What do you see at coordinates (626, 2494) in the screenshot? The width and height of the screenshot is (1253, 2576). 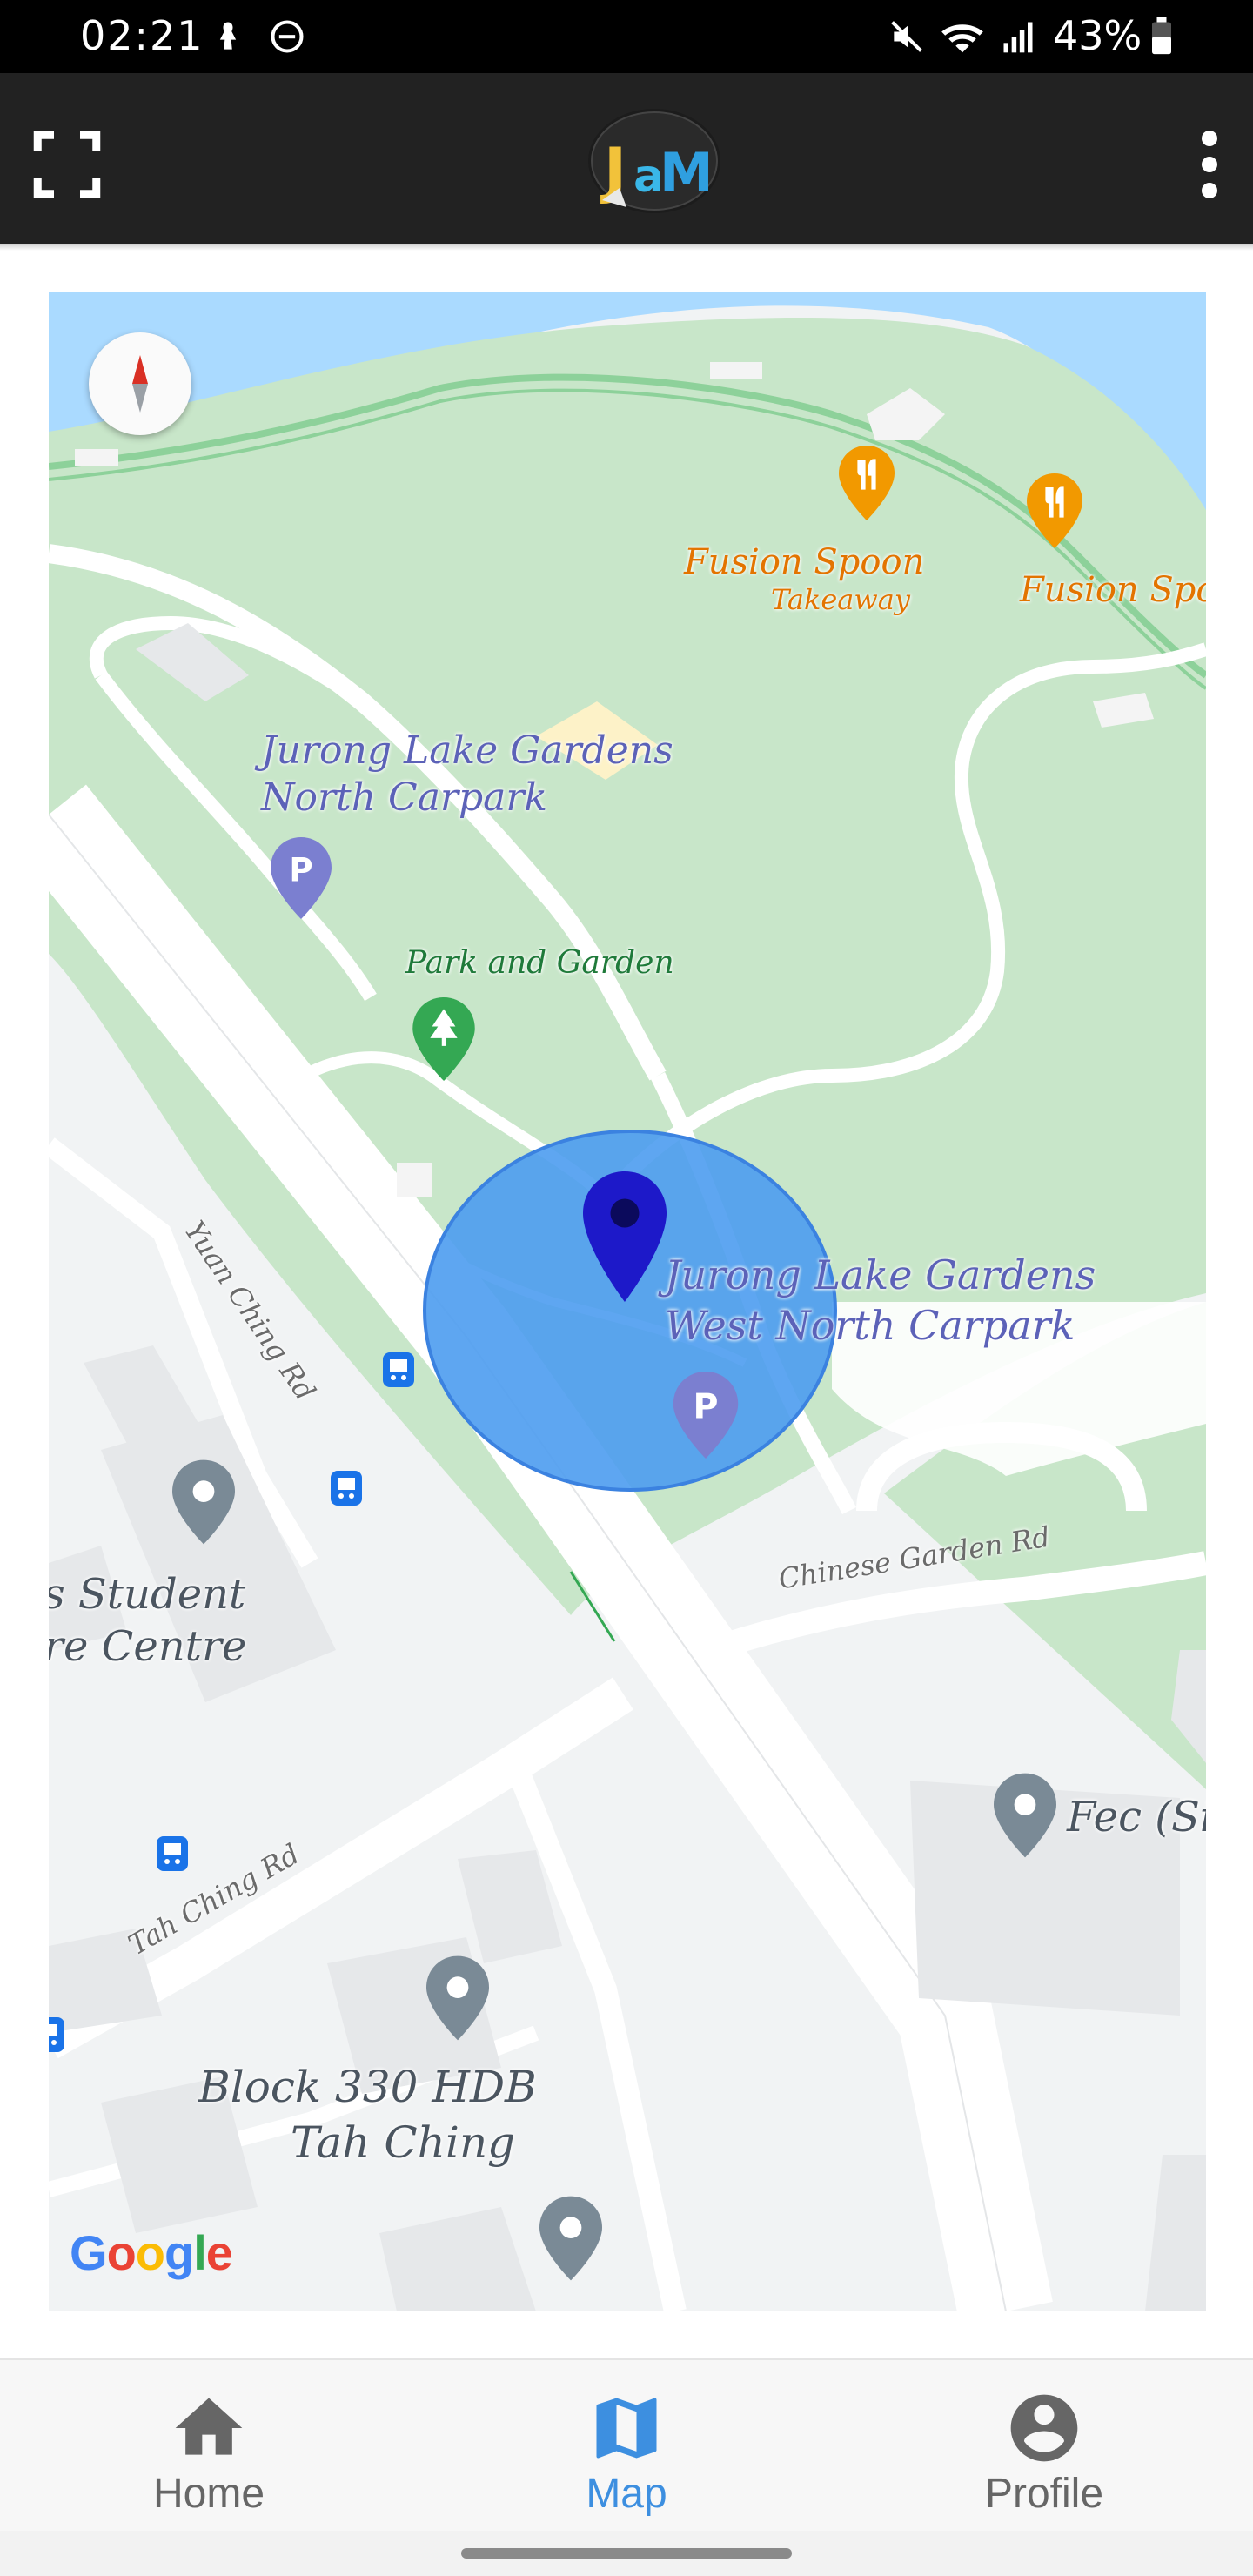 I see `nav-label-map: Map` at bounding box center [626, 2494].